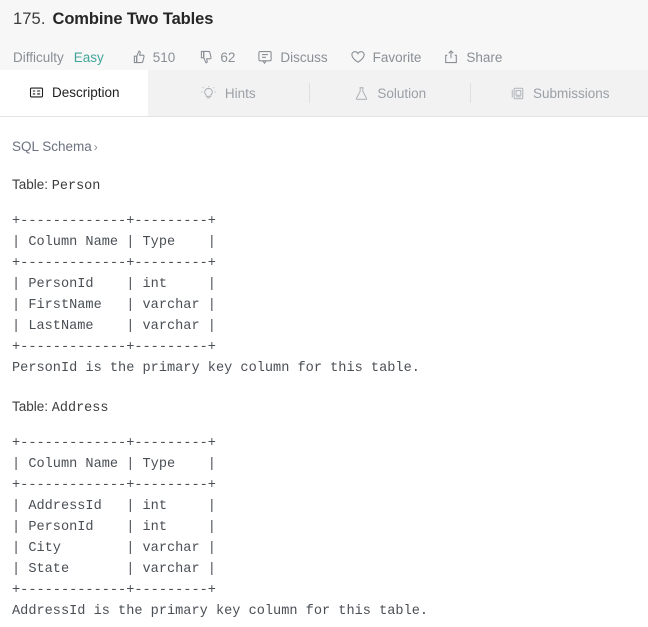 The image size is (648, 627). I want to click on likes-button: 510, so click(153, 57).